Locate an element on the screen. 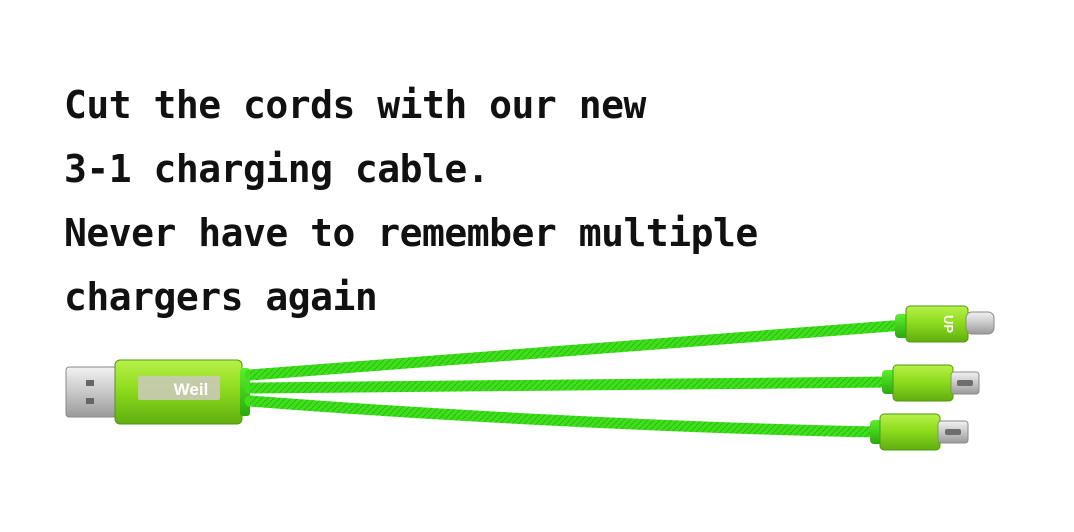 The image size is (1074, 532). lightning-connector: UP is located at coordinates (945, 324).